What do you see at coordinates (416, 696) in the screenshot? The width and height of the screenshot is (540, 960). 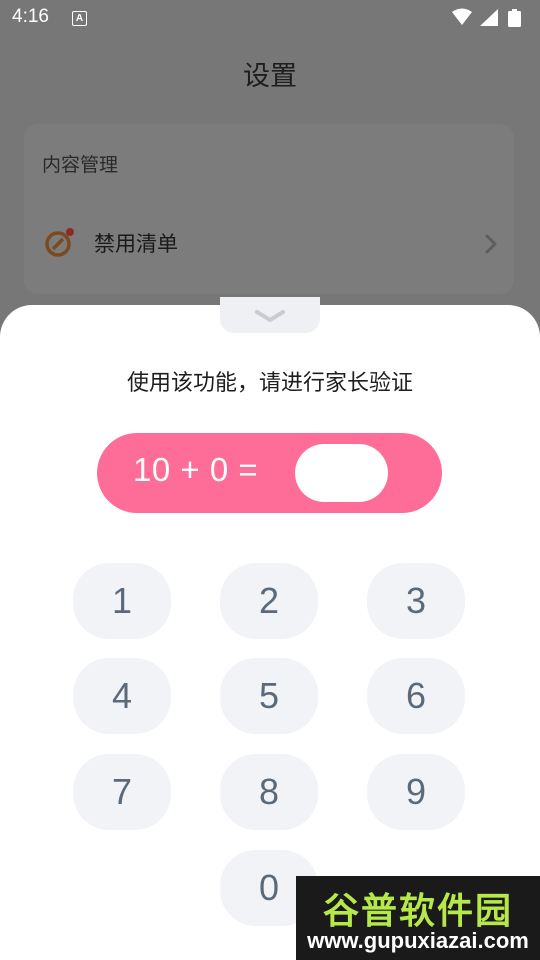 I see `keypad-key-6: 6` at bounding box center [416, 696].